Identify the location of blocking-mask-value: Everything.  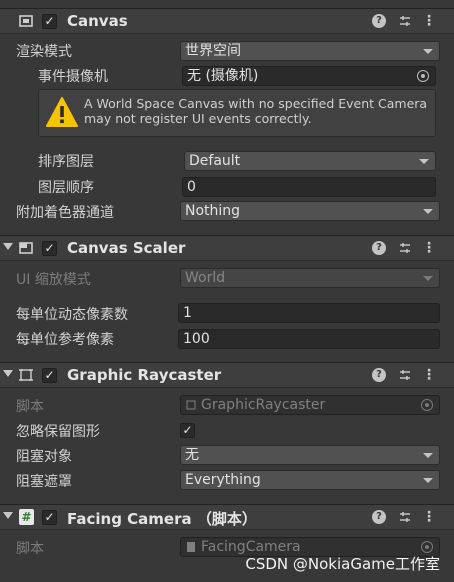
(223, 480).